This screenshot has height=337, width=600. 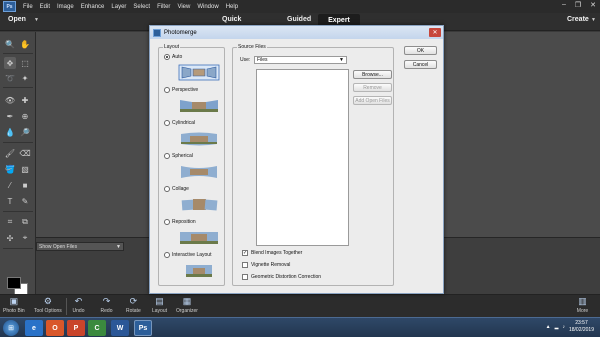 What do you see at coordinates (581, 330) in the screenshot?
I see `clock-date: 18/02/2019` at bounding box center [581, 330].